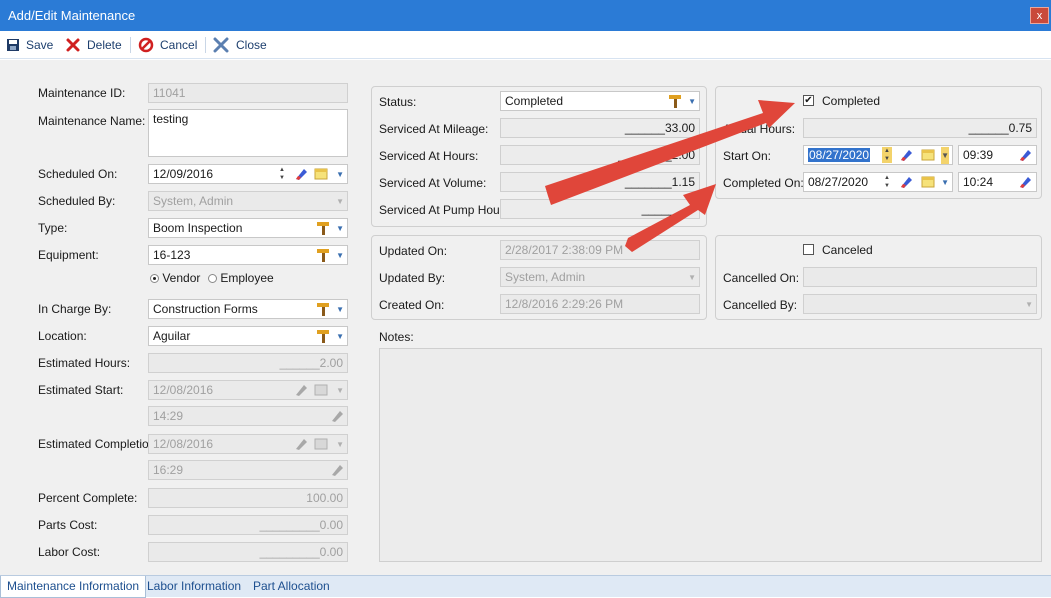  What do you see at coordinates (851, 101) in the screenshot?
I see `completed-label: Completed` at bounding box center [851, 101].